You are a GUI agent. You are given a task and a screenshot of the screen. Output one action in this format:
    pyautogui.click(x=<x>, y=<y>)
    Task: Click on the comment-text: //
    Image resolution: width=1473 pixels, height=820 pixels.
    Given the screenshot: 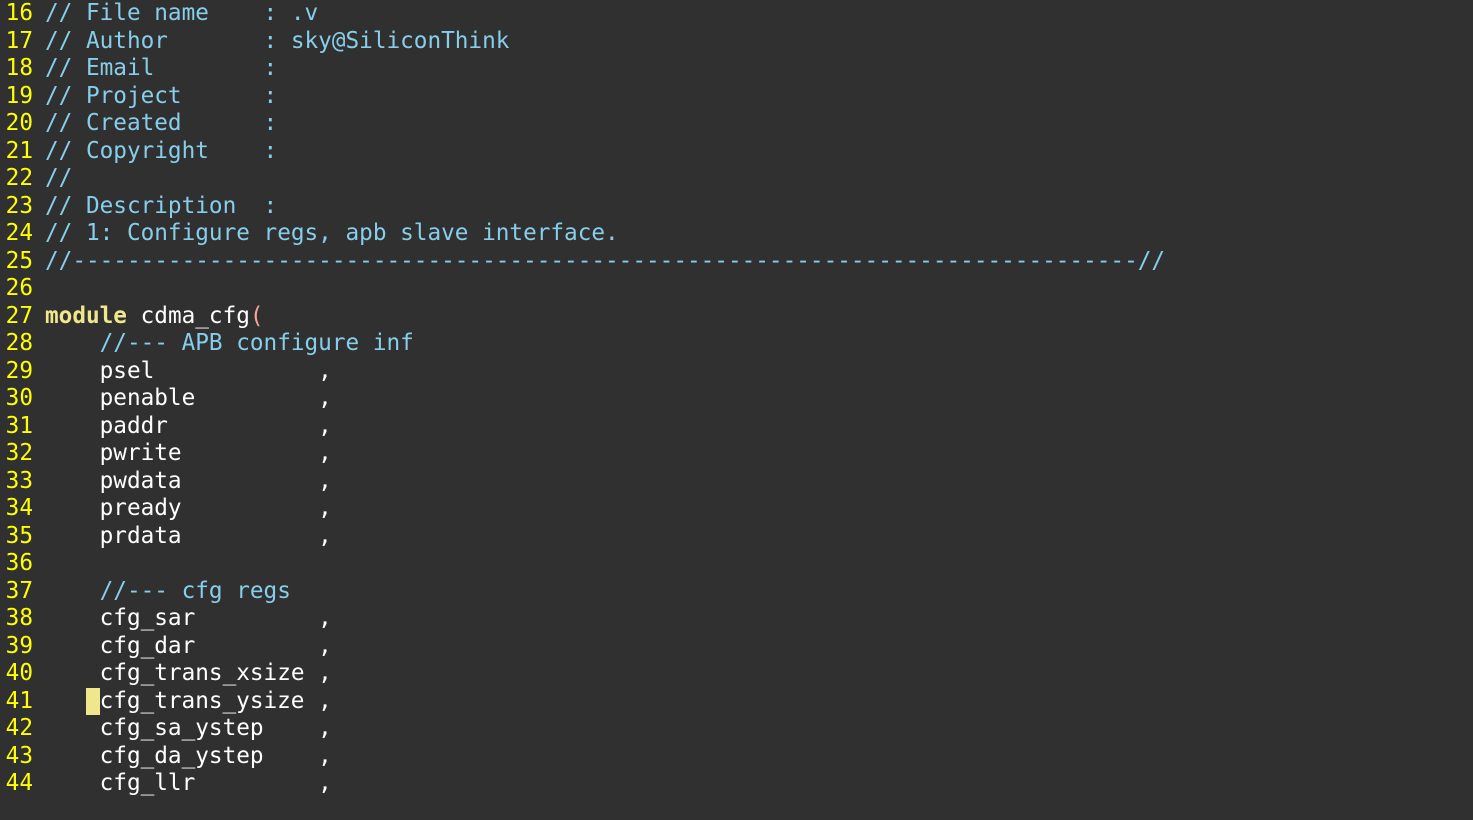 What is the action you would take?
    pyautogui.click(x=59, y=178)
    